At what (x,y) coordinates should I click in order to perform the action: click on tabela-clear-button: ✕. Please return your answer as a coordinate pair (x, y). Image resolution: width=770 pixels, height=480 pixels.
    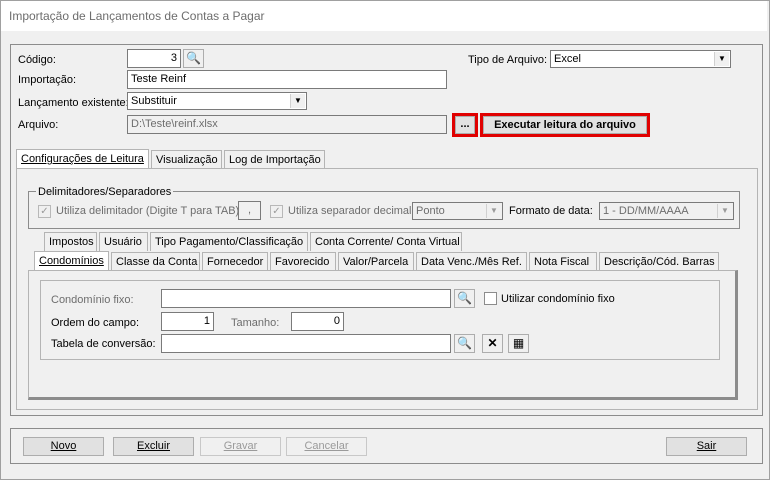
    Looking at the image, I should click on (492, 343).